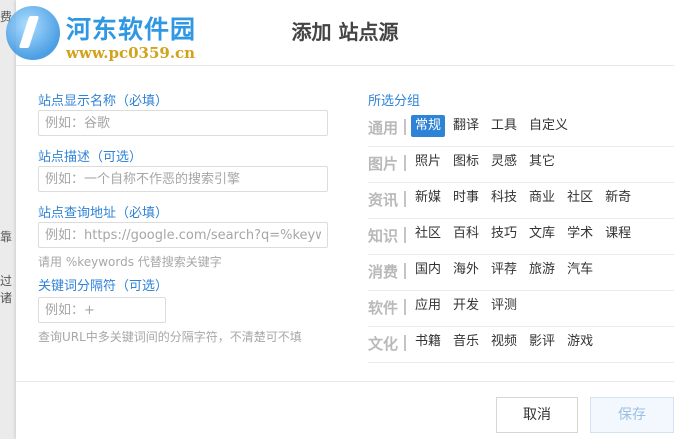  What do you see at coordinates (504, 306) in the screenshot?
I see `group-tag: 评测` at bounding box center [504, 306].